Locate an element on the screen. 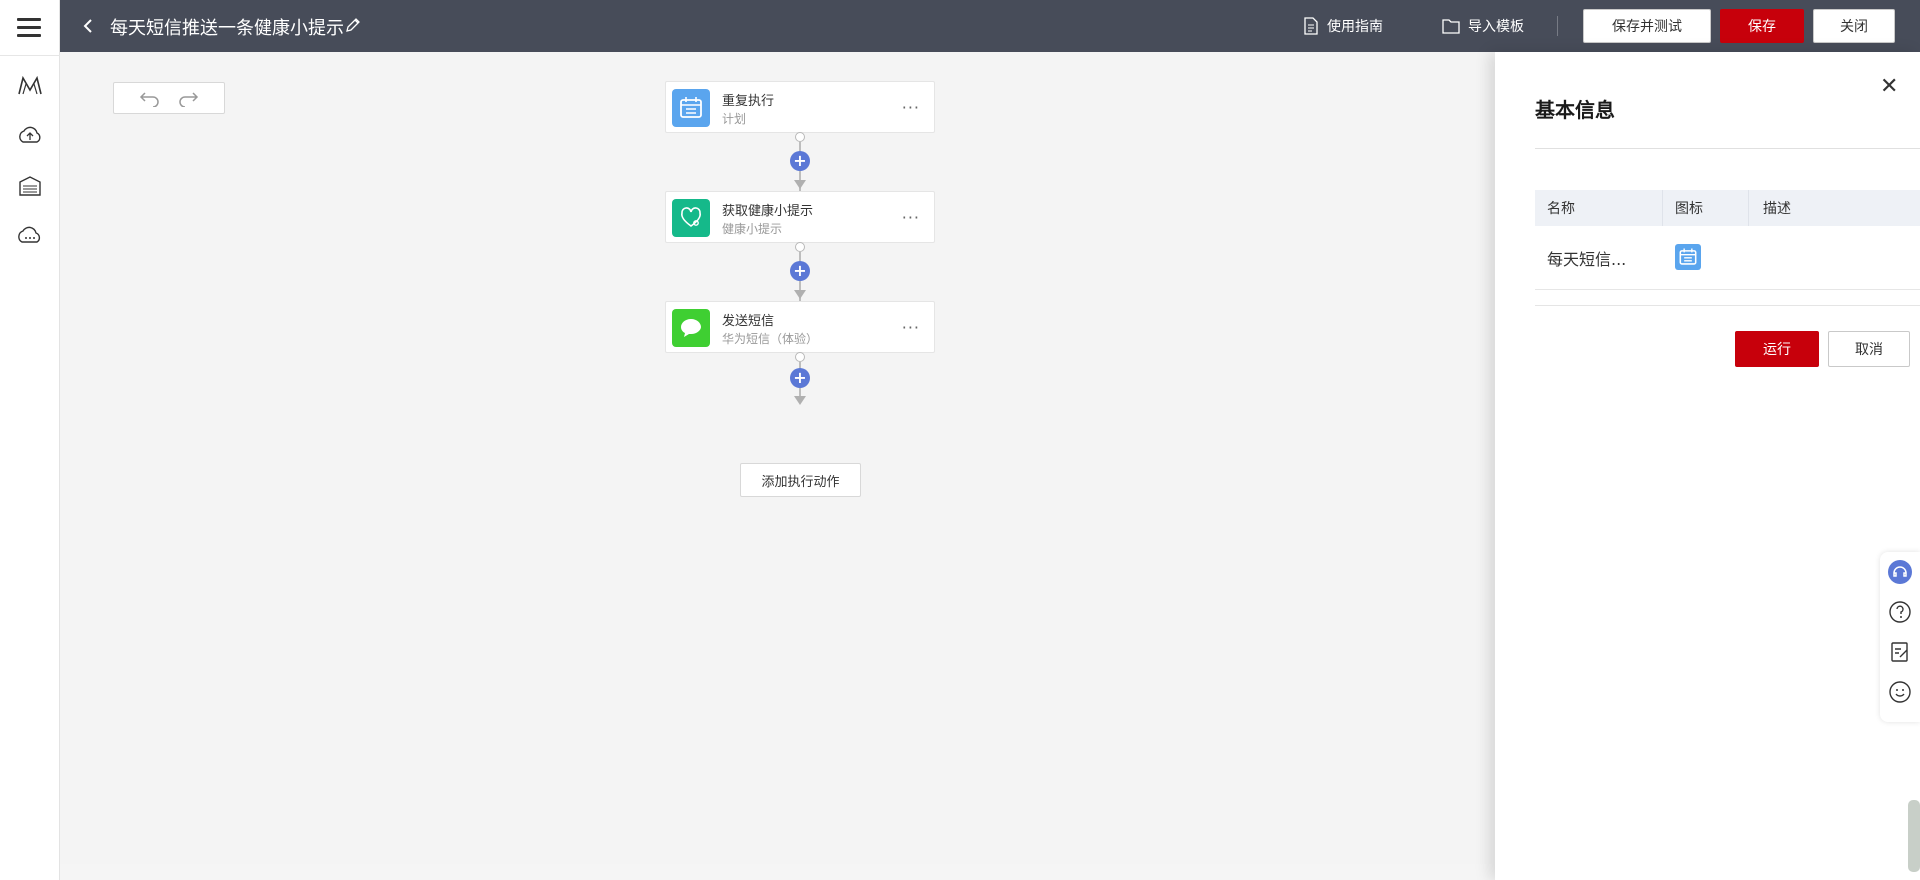  redo-icon is located at coordinates (188, 98).